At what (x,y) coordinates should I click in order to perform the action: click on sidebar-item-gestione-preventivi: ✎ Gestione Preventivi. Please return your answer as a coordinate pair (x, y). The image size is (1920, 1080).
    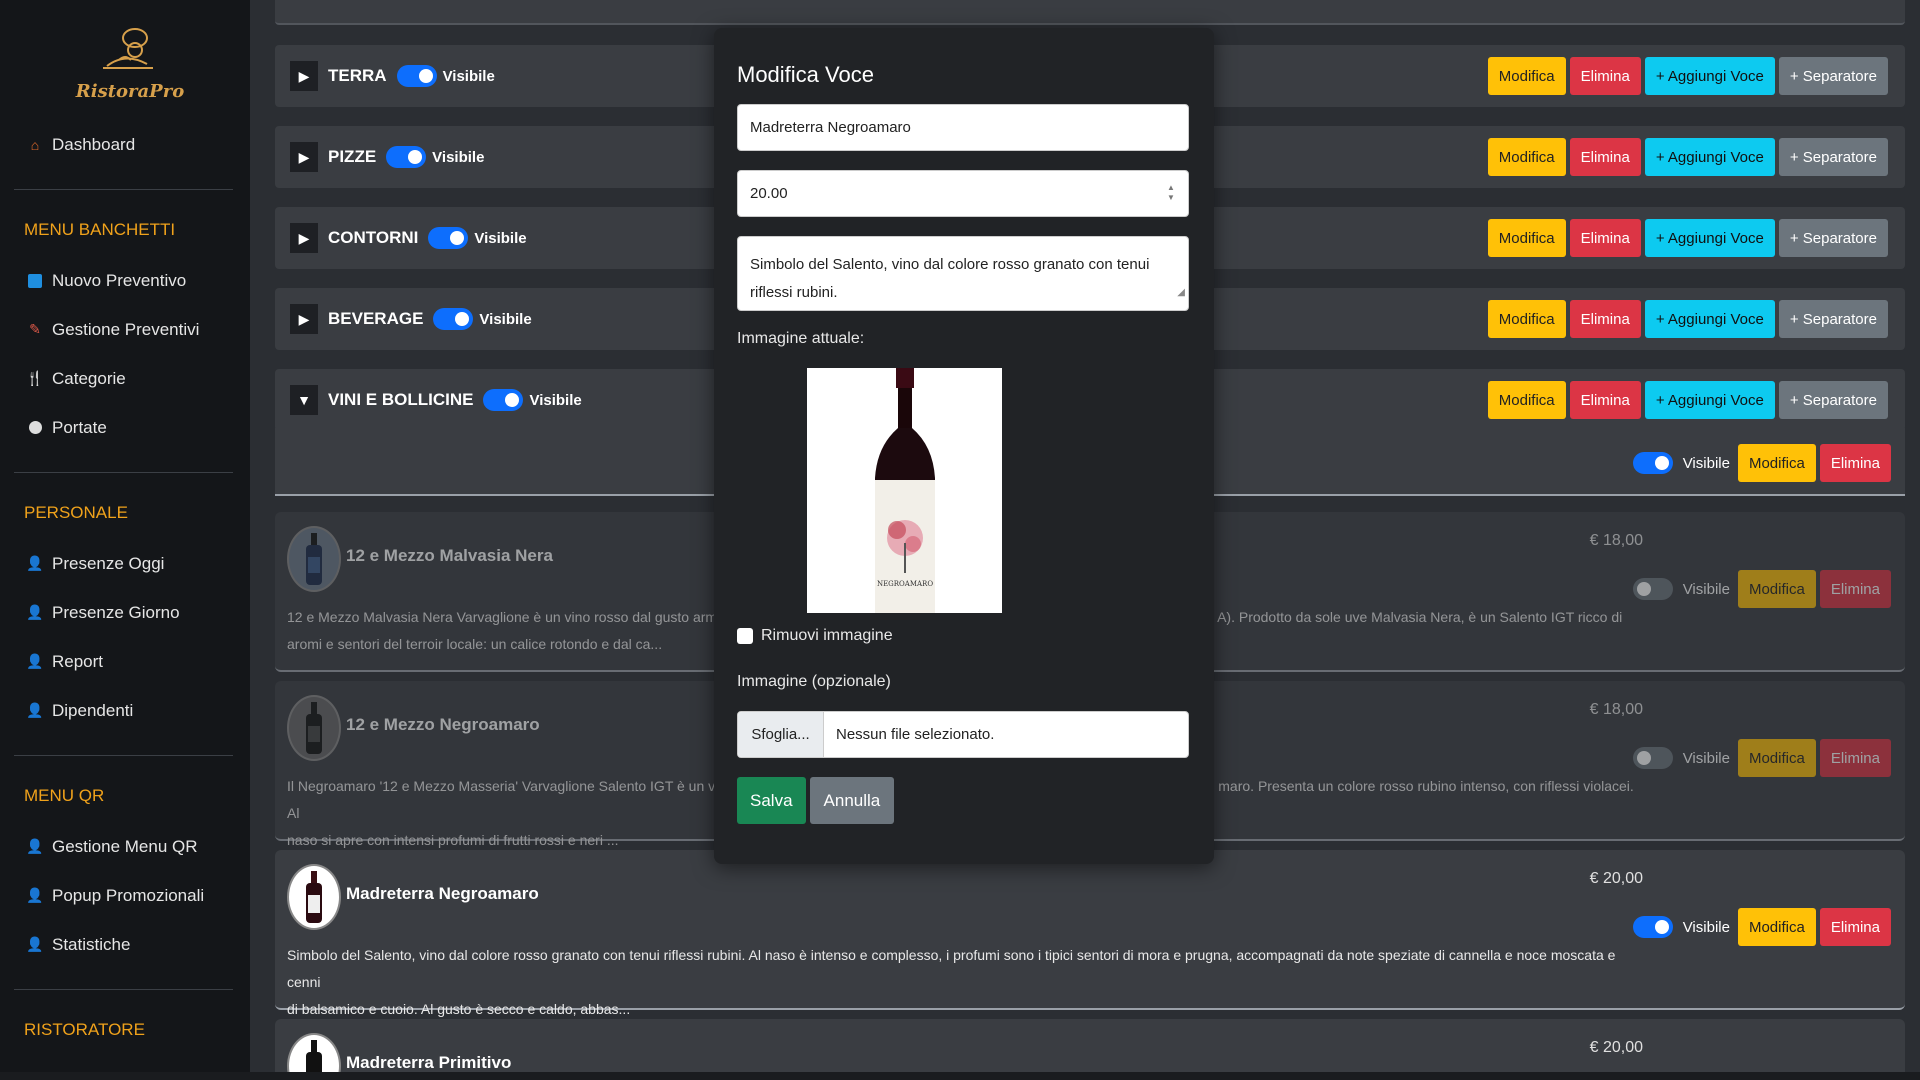
    Looking at the image, I should click on (125, 329).